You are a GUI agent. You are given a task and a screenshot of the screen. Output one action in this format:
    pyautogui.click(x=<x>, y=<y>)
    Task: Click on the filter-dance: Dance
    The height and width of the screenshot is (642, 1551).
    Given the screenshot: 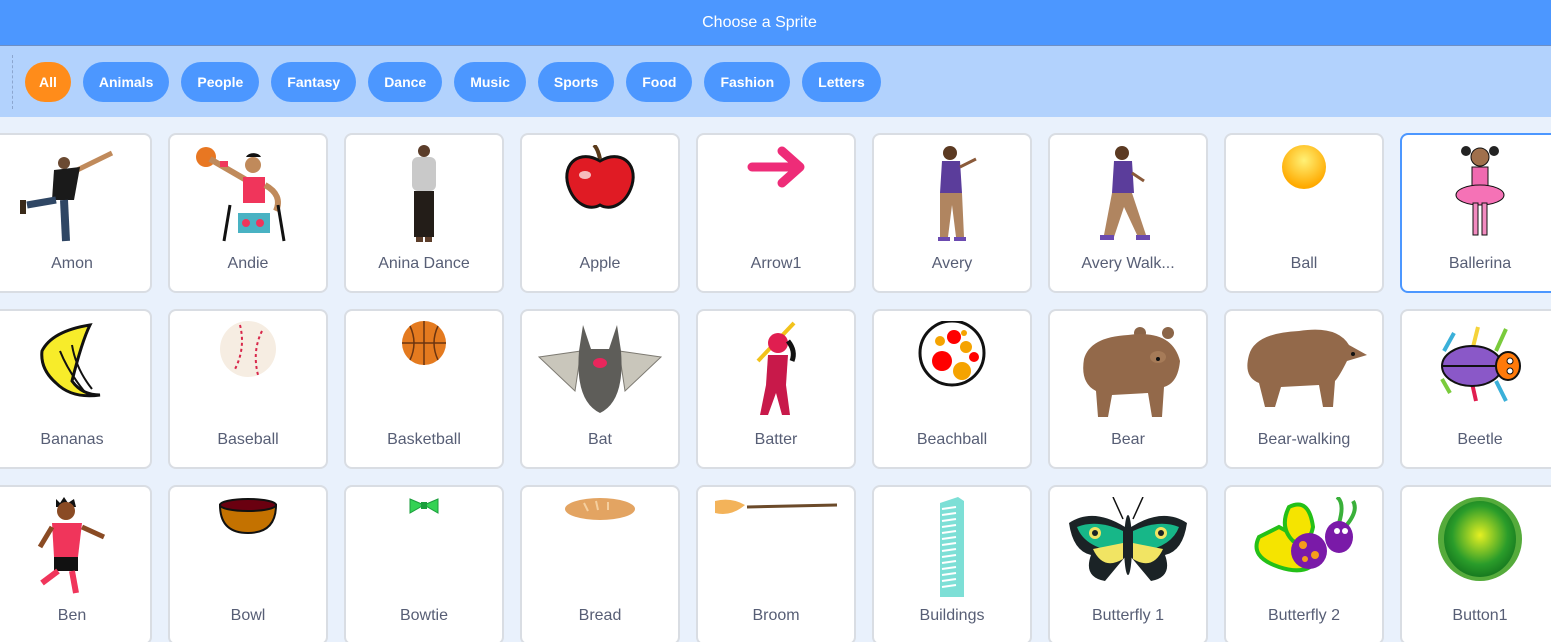 What is the action you would take?
    pyautogui.click(x=405, y=82)
    